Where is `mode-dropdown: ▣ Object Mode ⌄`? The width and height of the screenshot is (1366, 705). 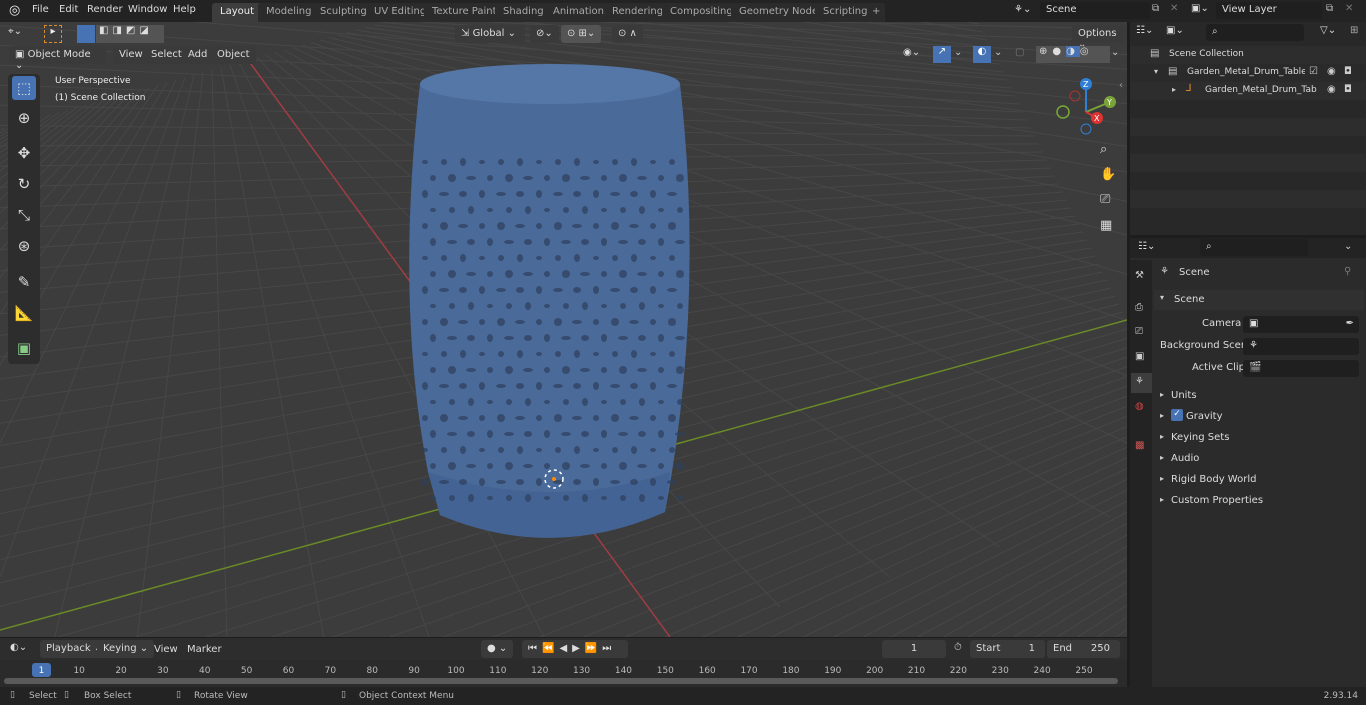
mode-dropdown: ▣ Object Mode ⌄ is located at coordinates (57, 58).